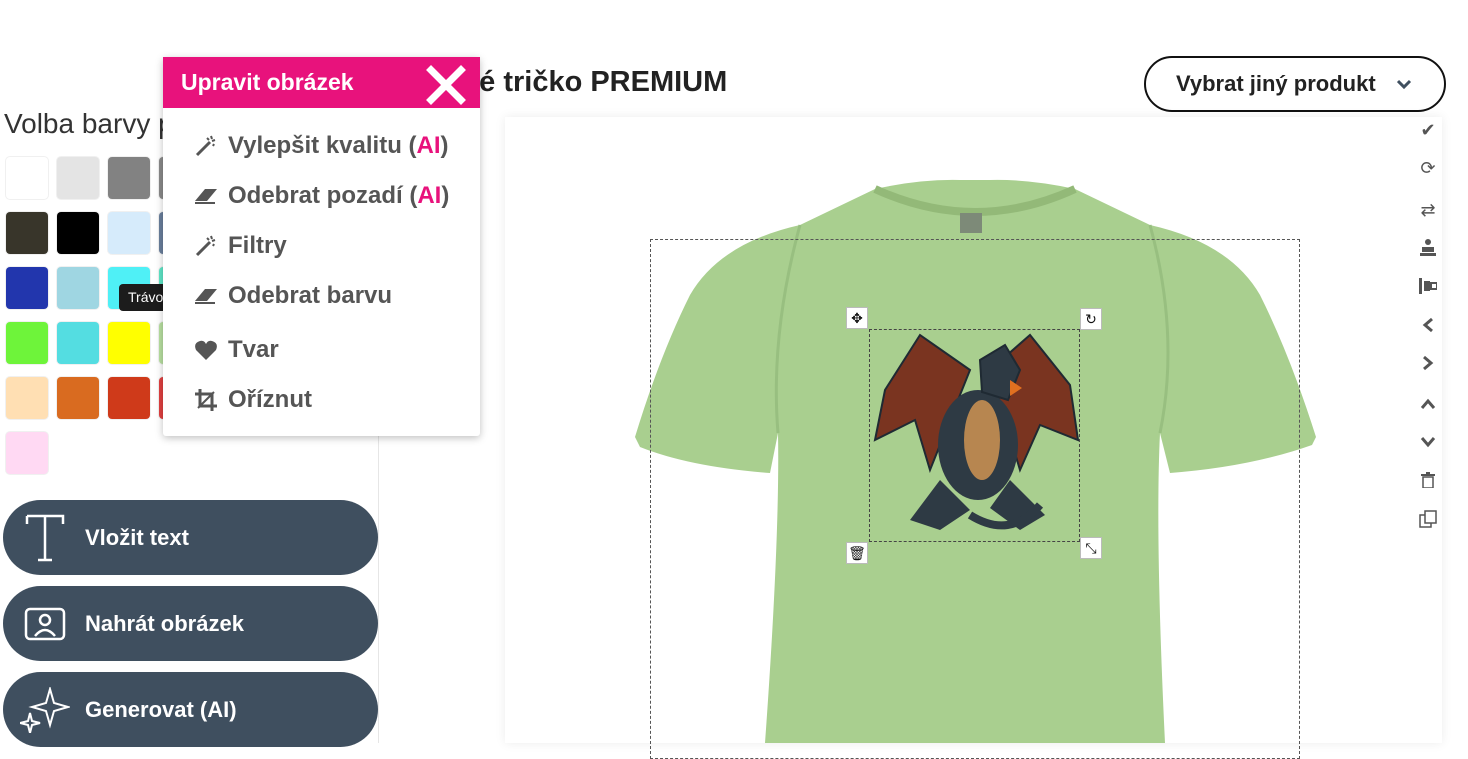 This screenshot has width=1468, height=759. Describe the element at coordinates (206, 350) in the screenshot. I see `heart-icon` at that location.